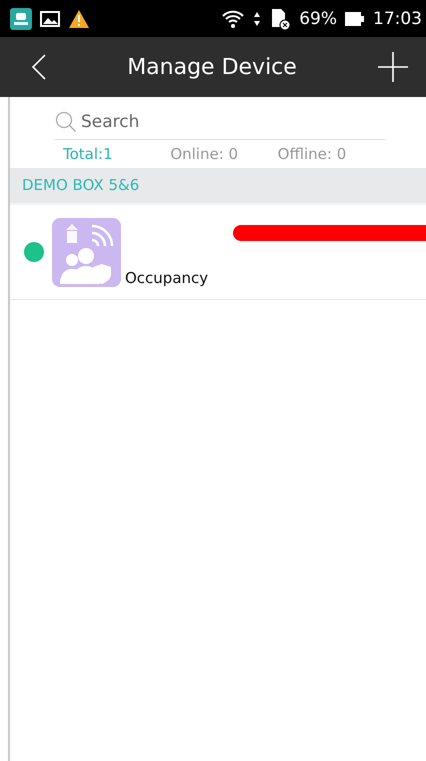  What do you see at coordinates (355, 19) in the screenshot?
I see `battery-icon` at bounding box center [355, 19].